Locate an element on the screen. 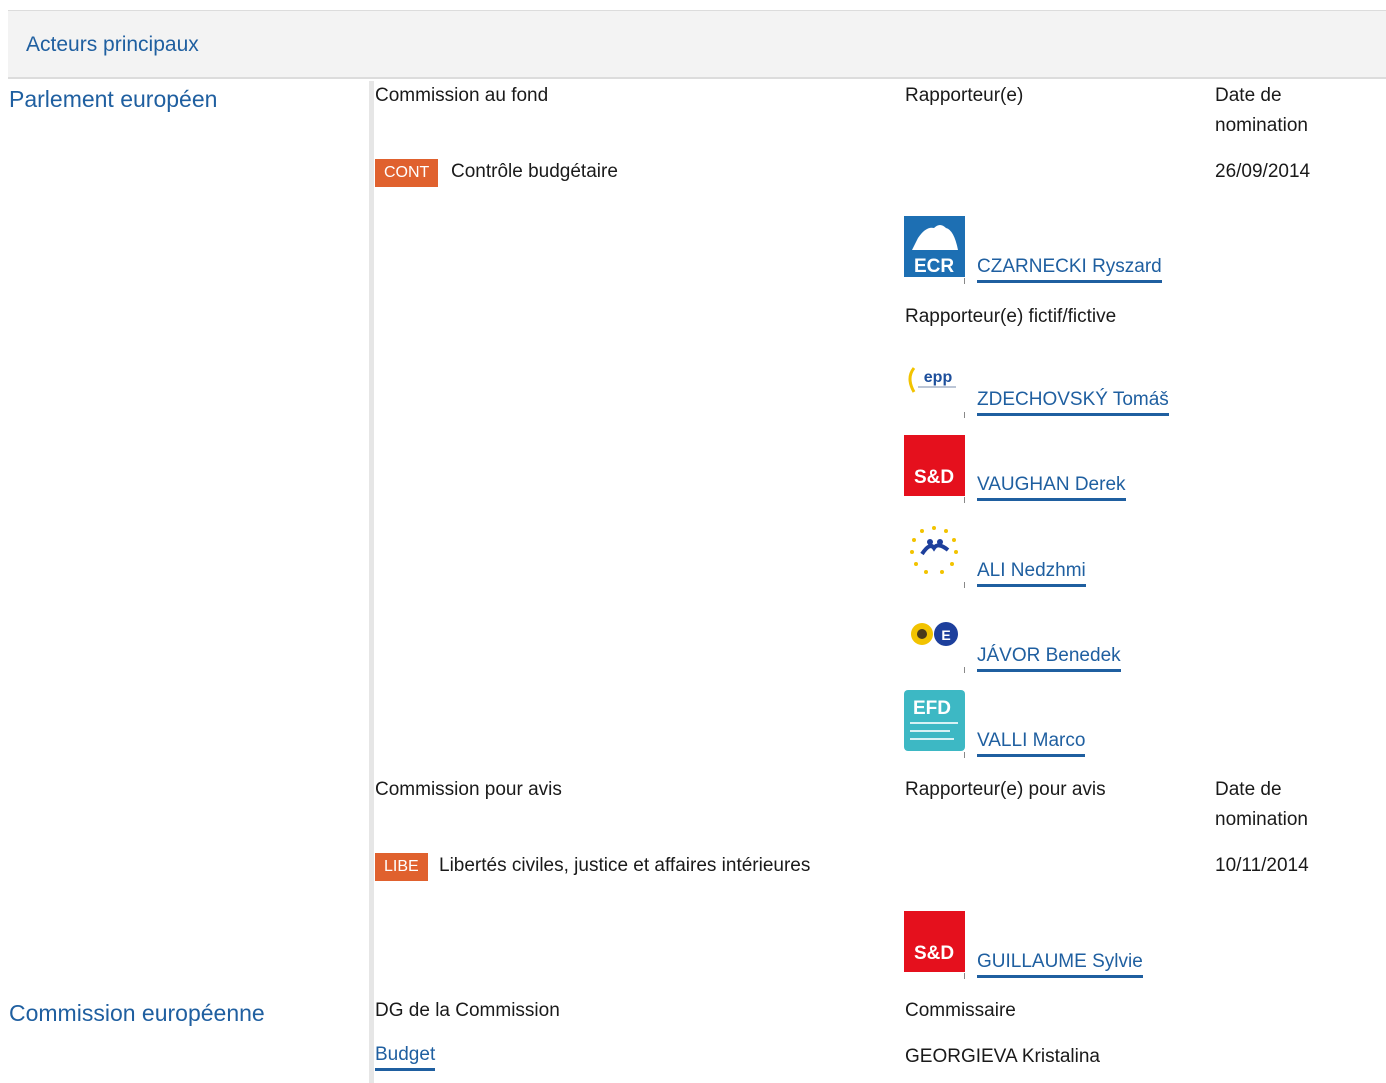 The width and height of the screenshot is (1386, 1083). committee-badge-cont: CONT is located at coordinates (407, 173).